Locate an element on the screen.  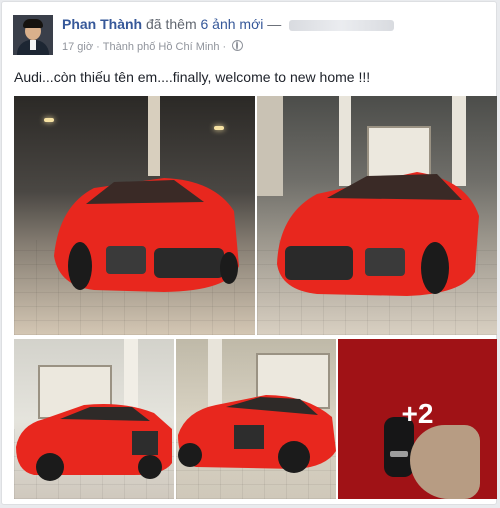
avatar is located at coordinates (33, 35).